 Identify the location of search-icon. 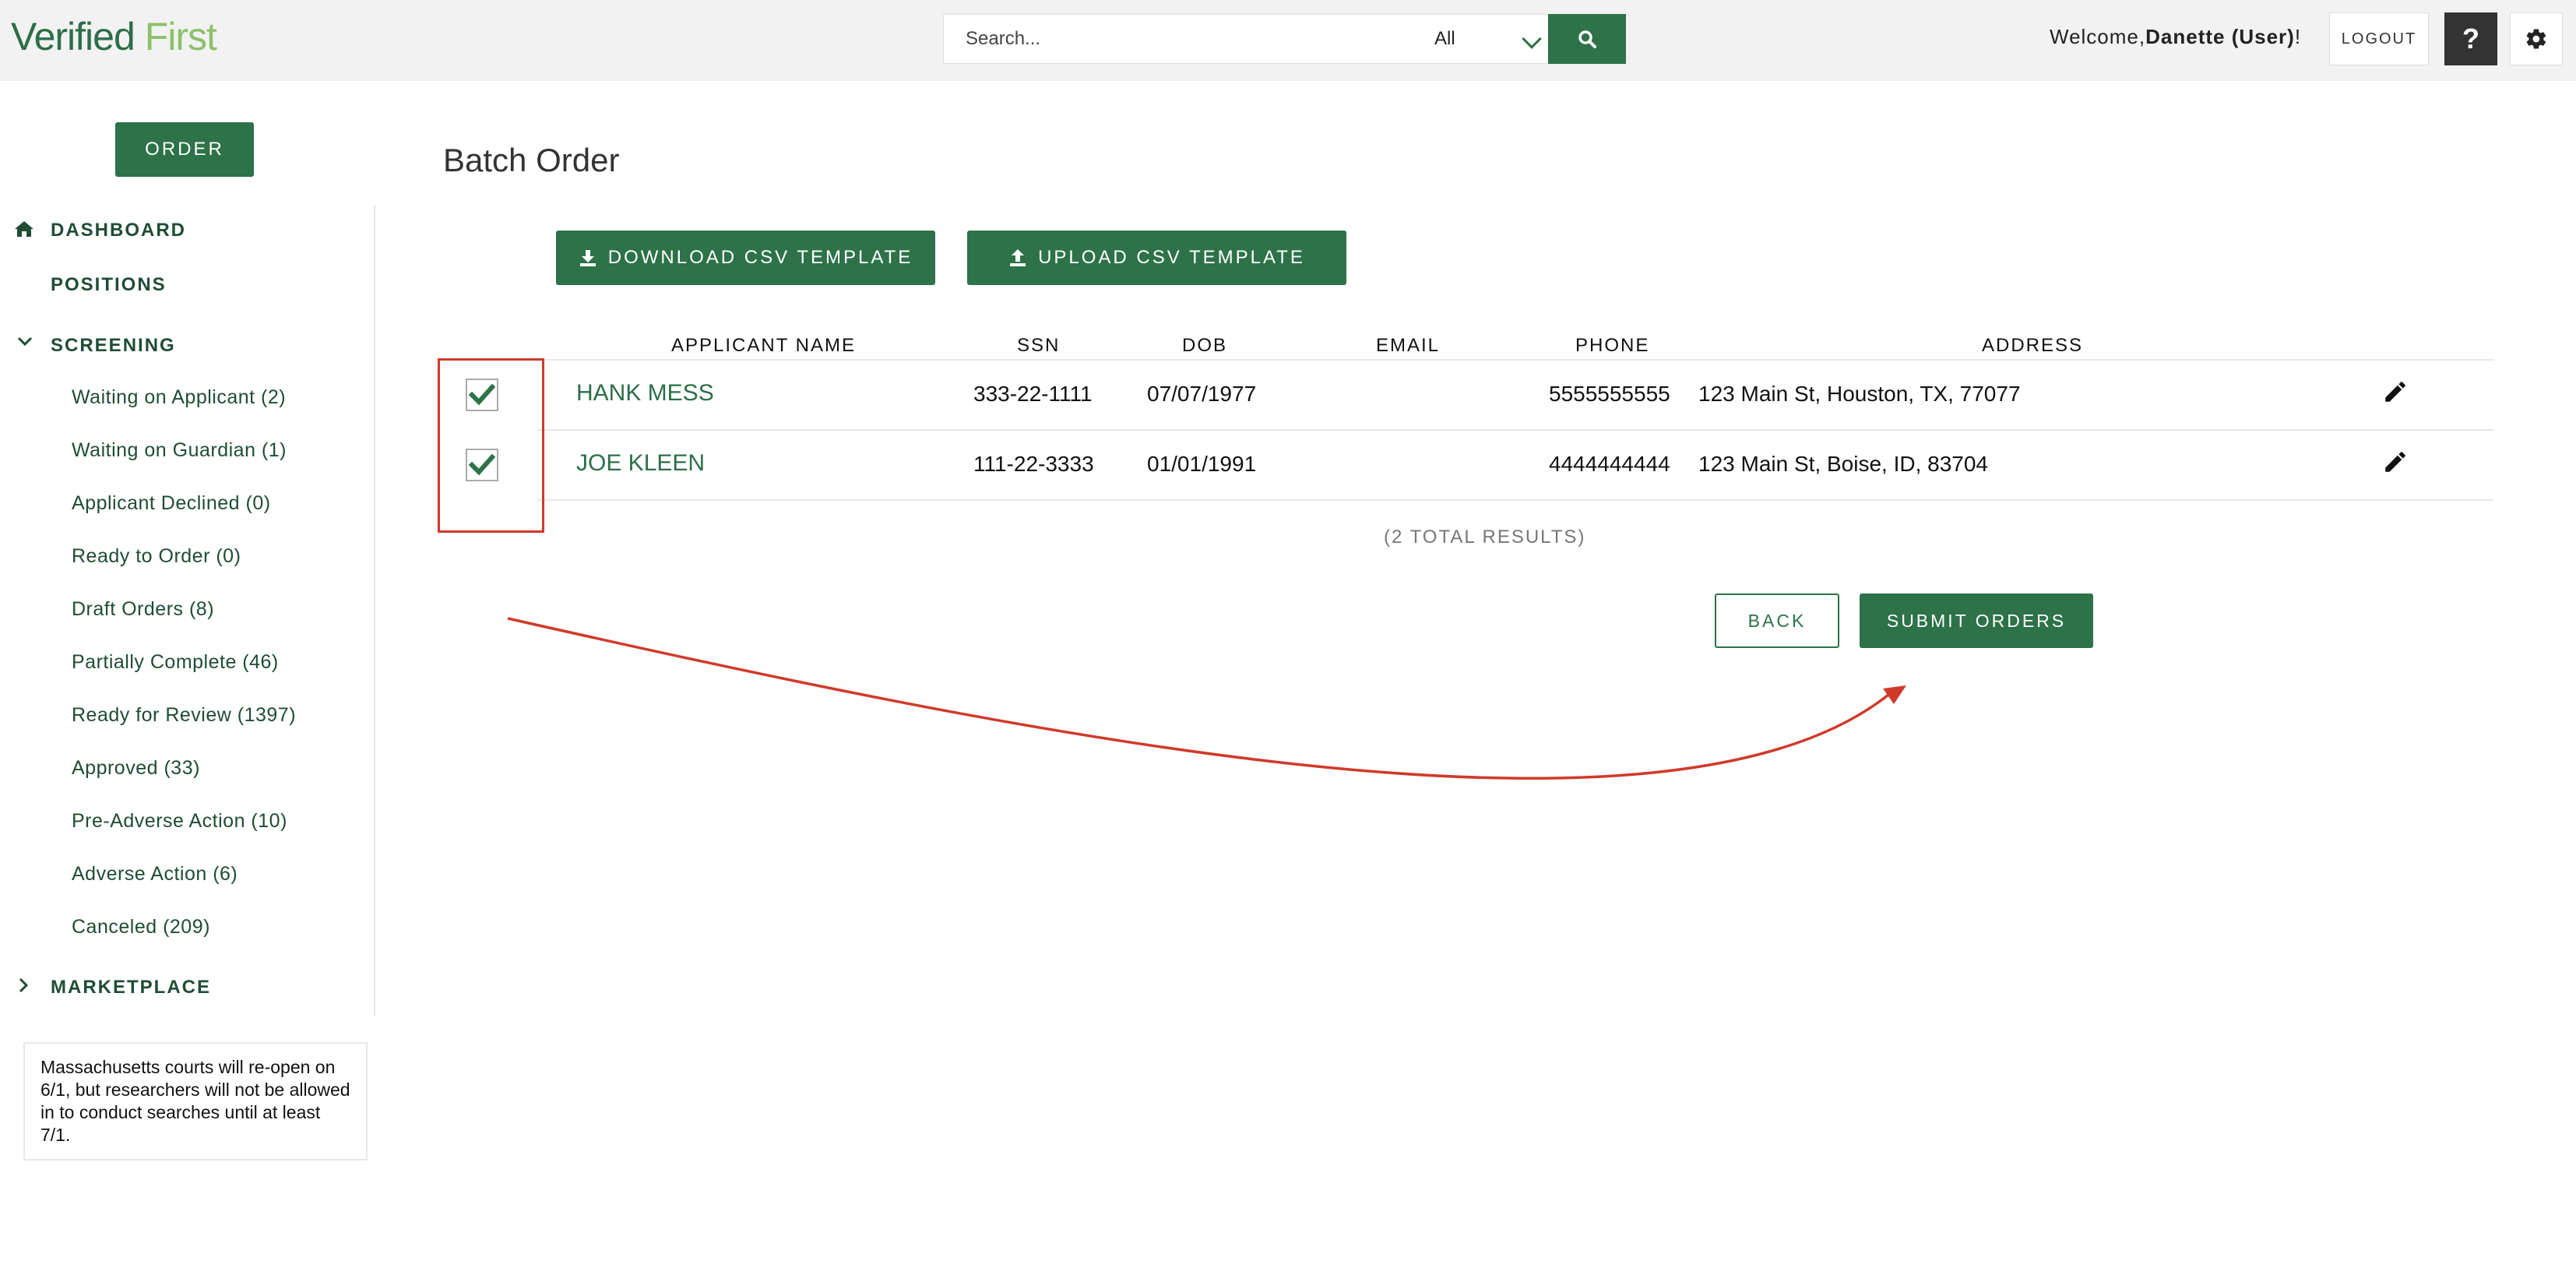
(1587, 39).